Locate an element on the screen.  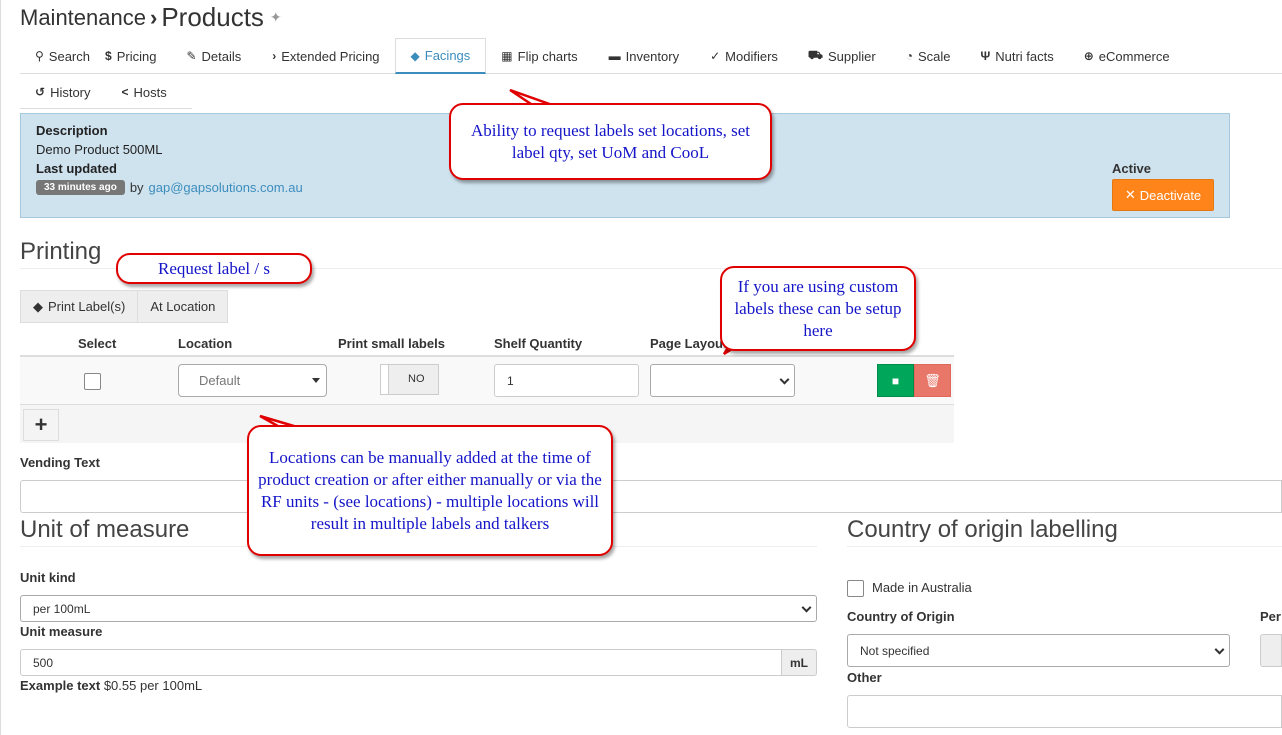
toggle-label: NO is located at coordinates (416, 379).